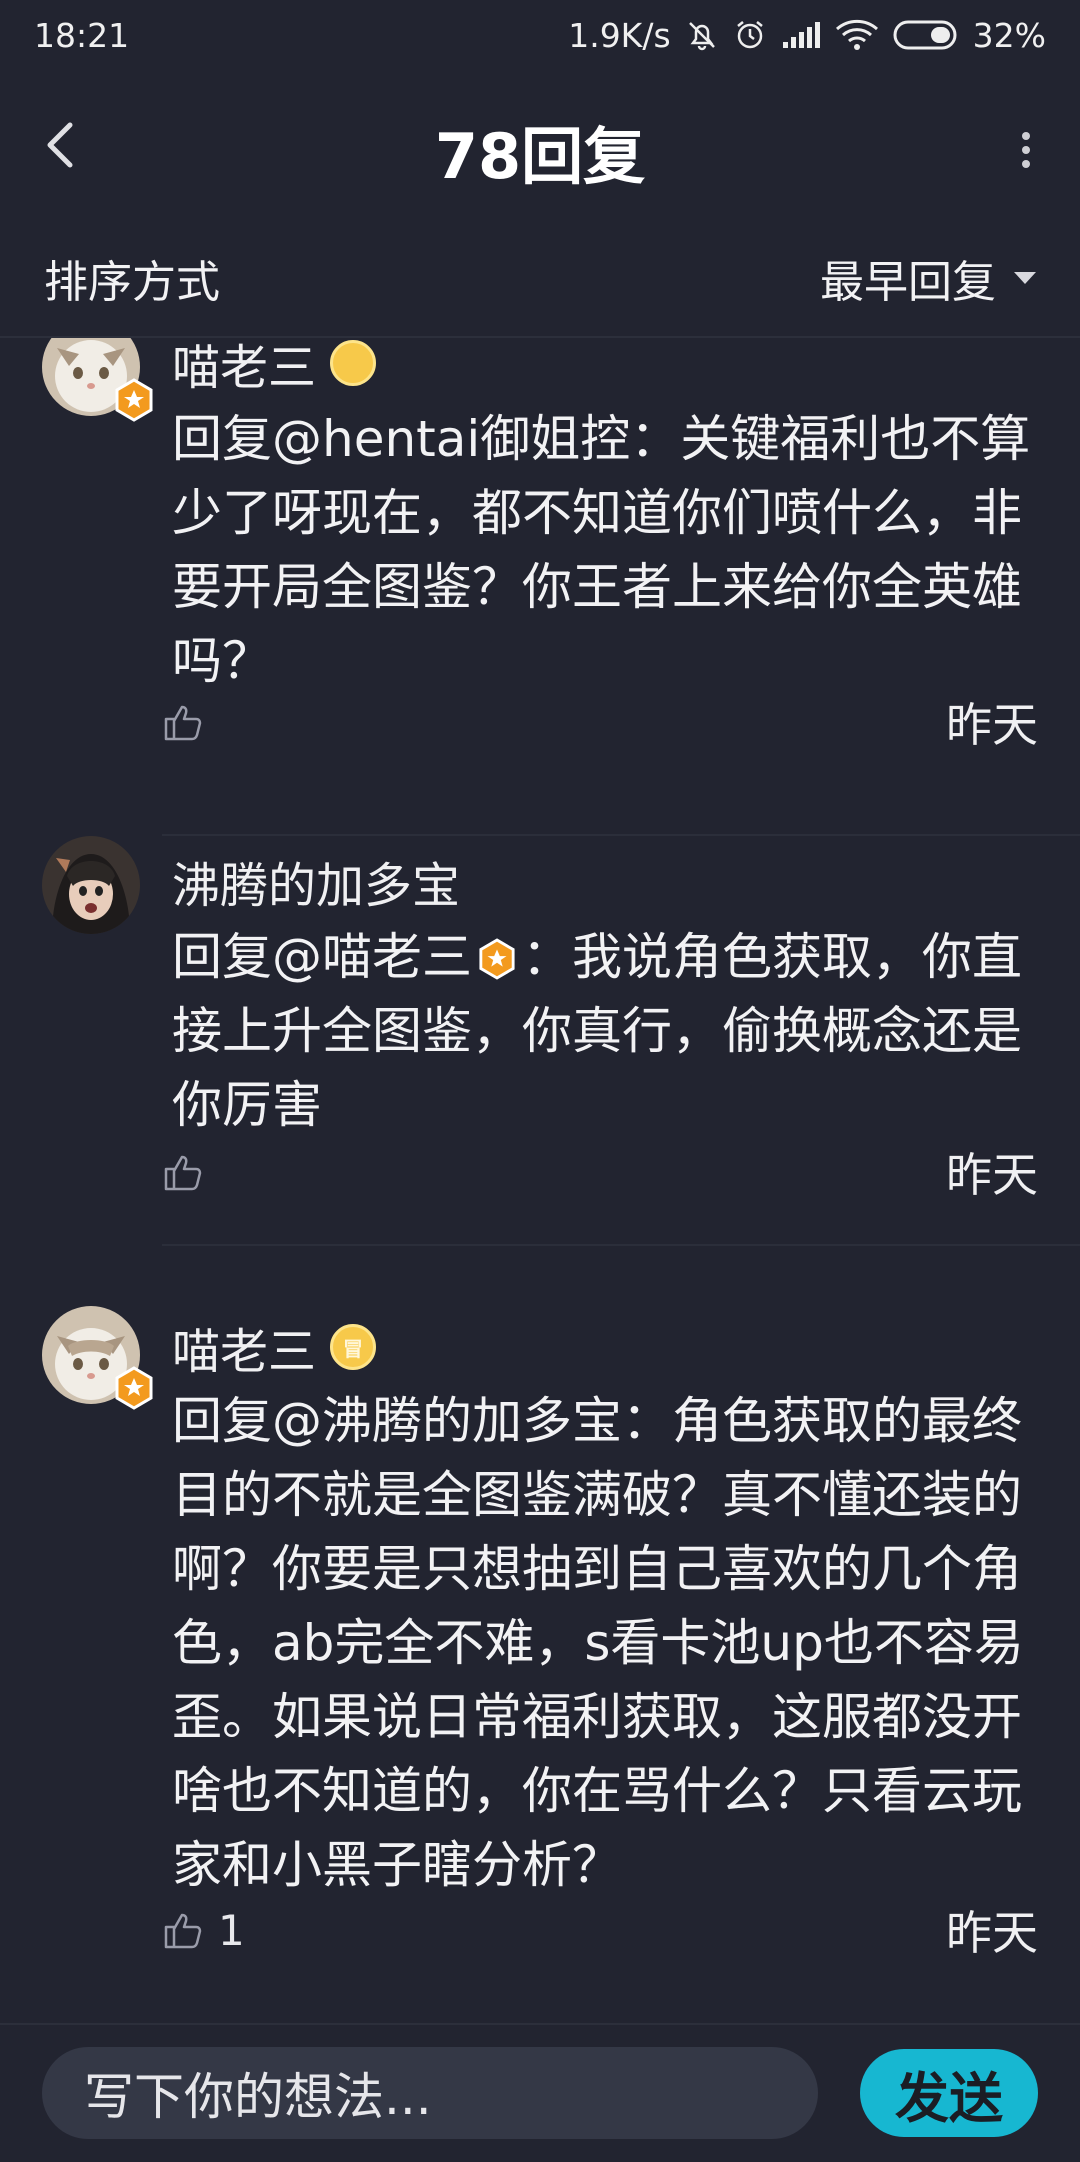 The width and height of the screenshot is (1080, 2162). What do you see at coordinates (82, 35) in the screenshot?
I see `status-time: 18:21` at bounding box center [82, 35].